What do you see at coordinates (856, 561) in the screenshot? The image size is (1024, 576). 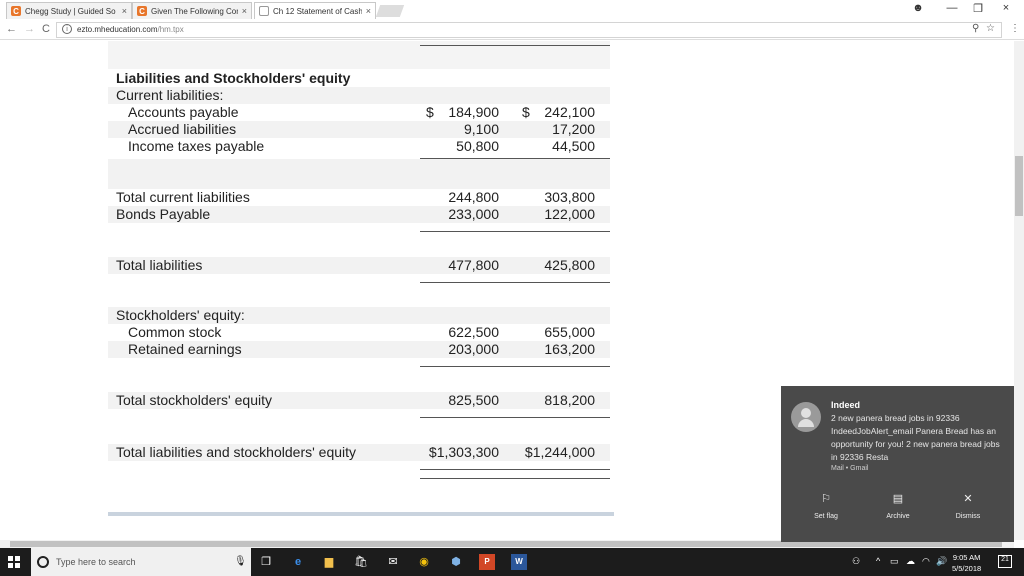 I see `people-icon: ⚇` at bounding box center [856, 561].